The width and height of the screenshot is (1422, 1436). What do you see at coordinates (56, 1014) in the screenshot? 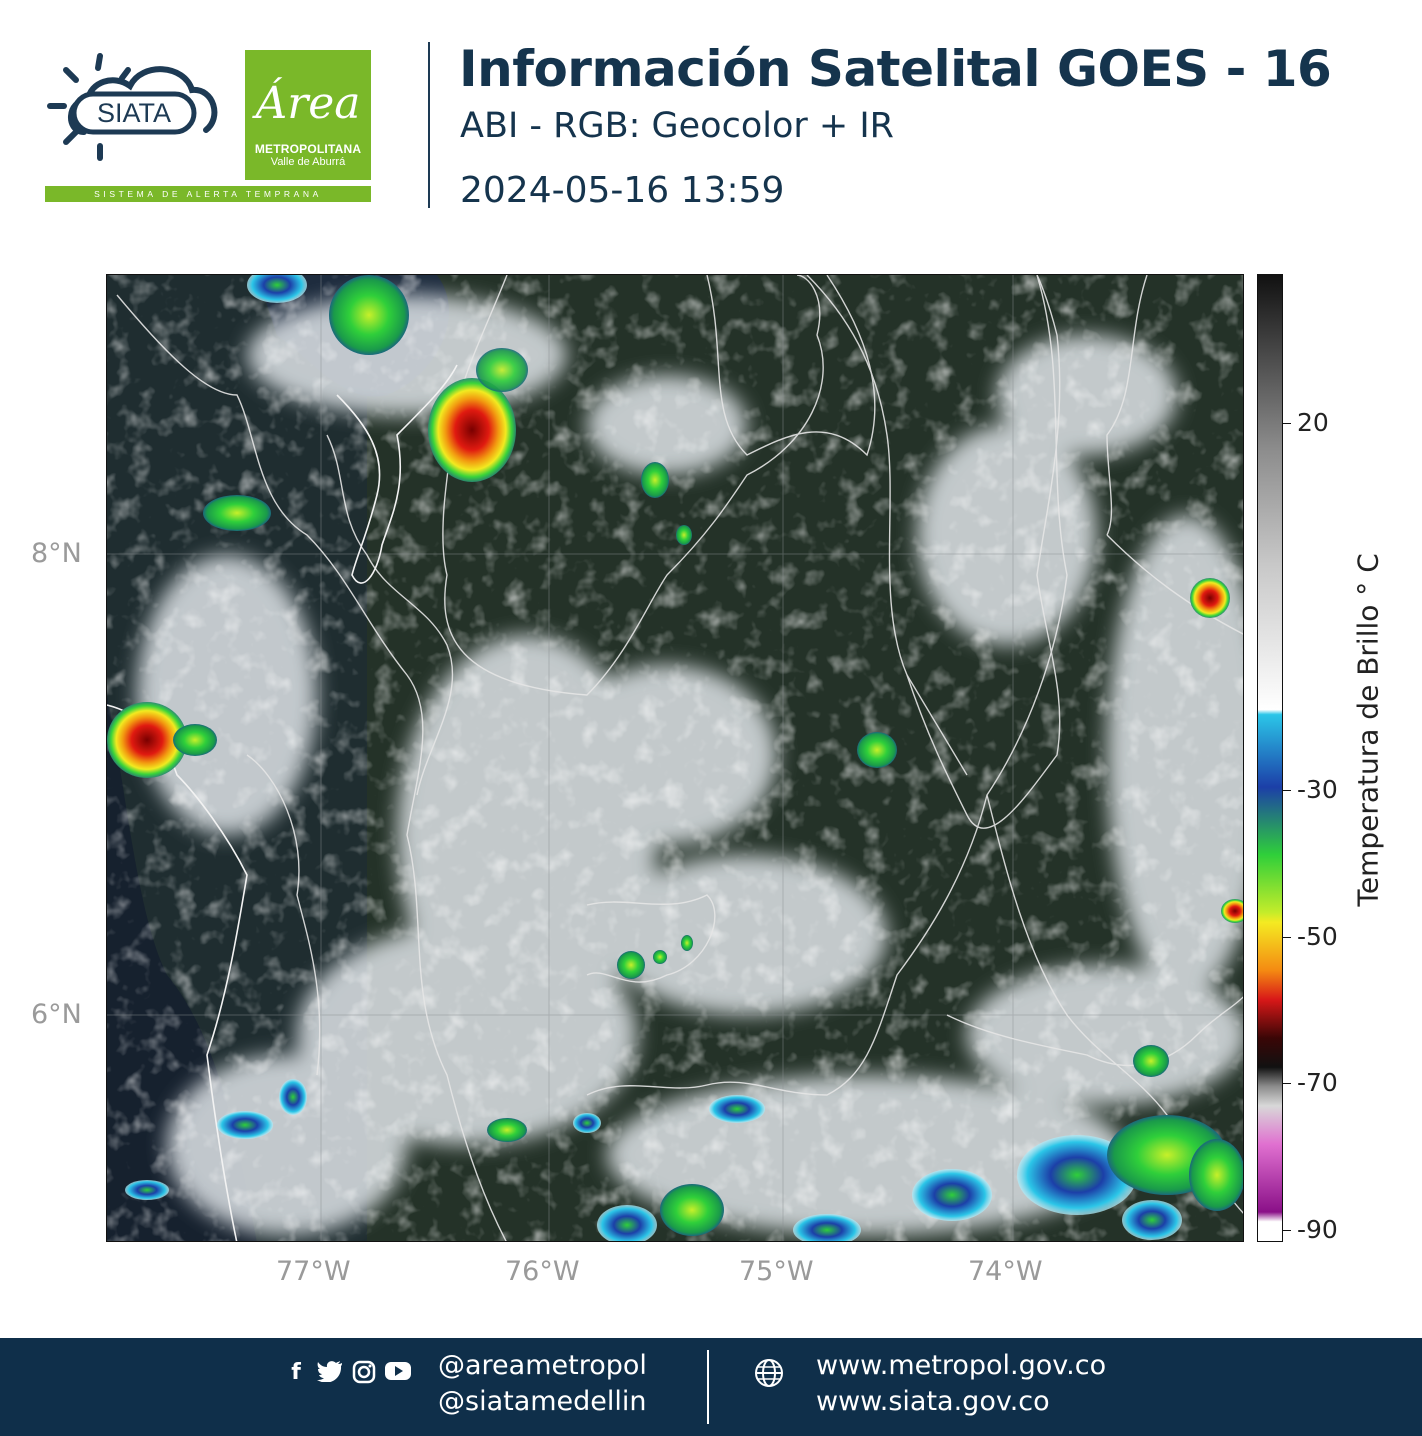
I see `lat-label-6n: 6°N` at bounding box center [56, 1014].